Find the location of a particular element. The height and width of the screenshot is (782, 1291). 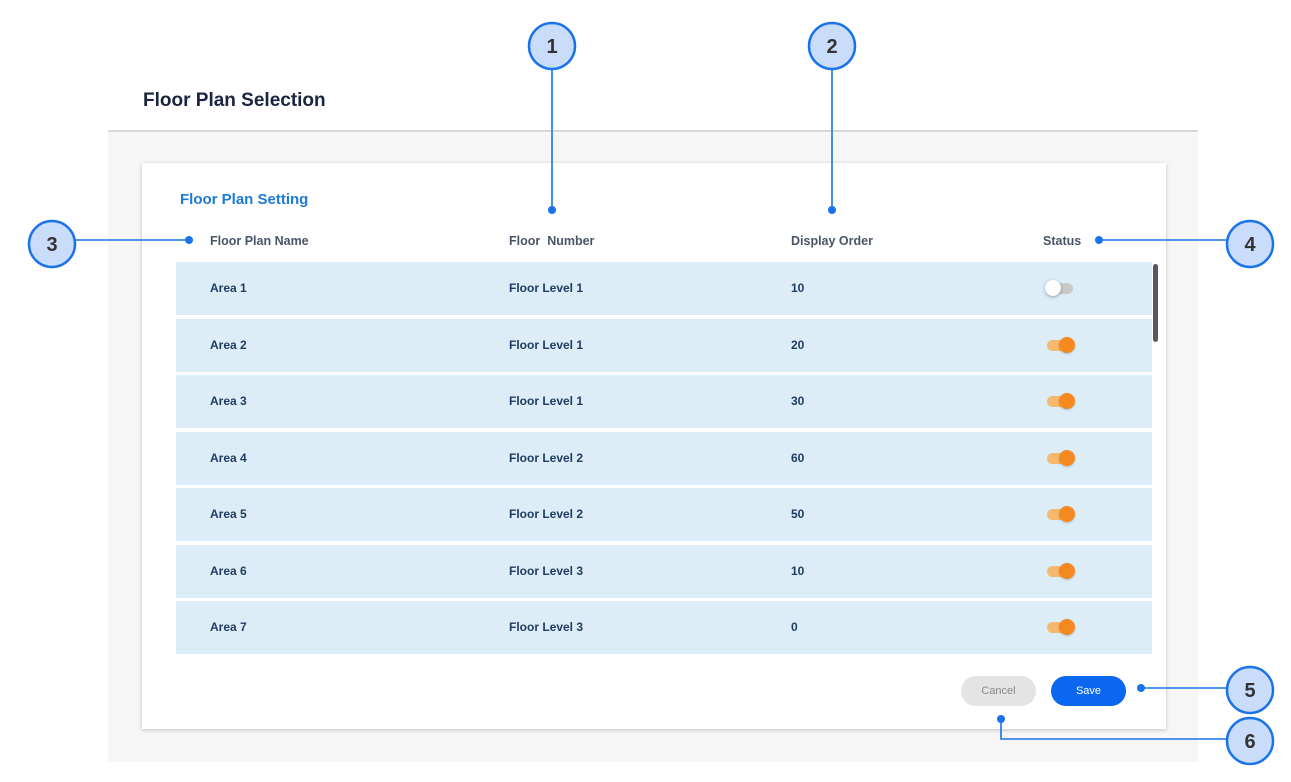

table-row: Area 4 Floor Level 2 60 is located at coordinates (664, 458).